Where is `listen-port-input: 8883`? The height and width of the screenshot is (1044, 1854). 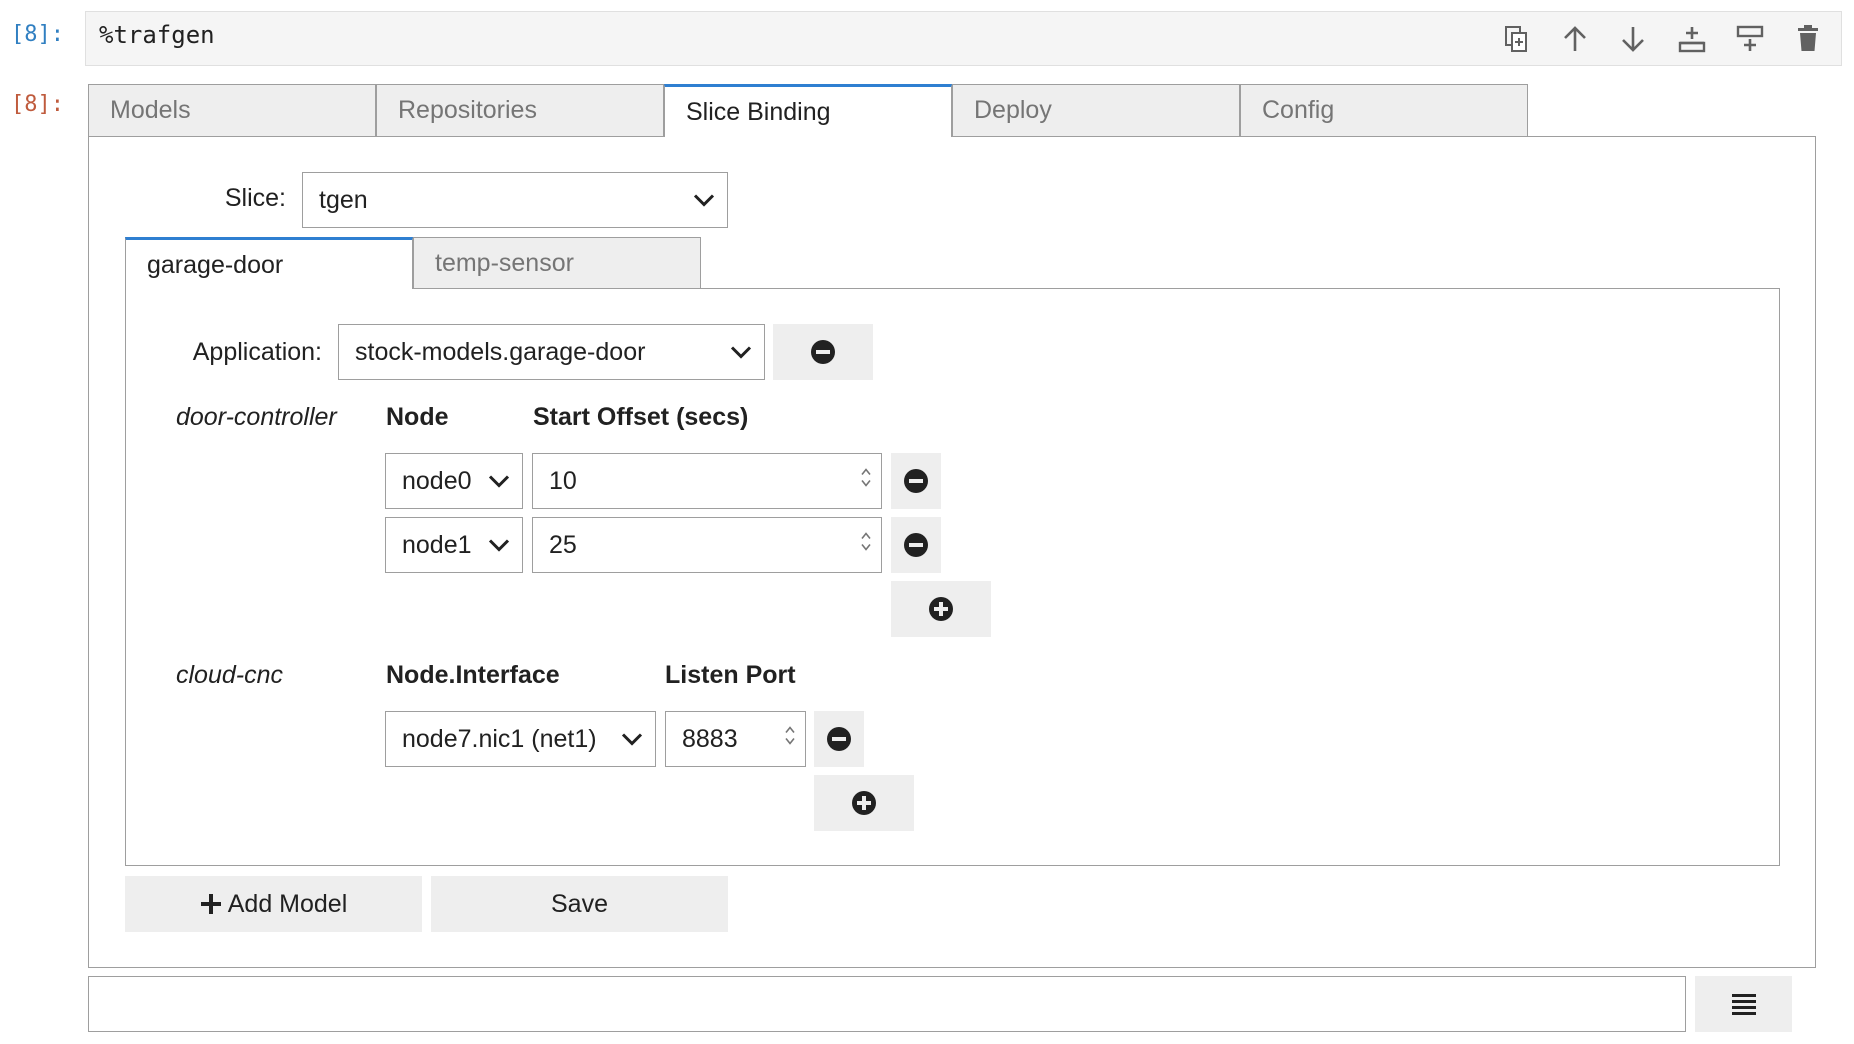 listen-port-input: 8883 is located at coordinates (735, 739).